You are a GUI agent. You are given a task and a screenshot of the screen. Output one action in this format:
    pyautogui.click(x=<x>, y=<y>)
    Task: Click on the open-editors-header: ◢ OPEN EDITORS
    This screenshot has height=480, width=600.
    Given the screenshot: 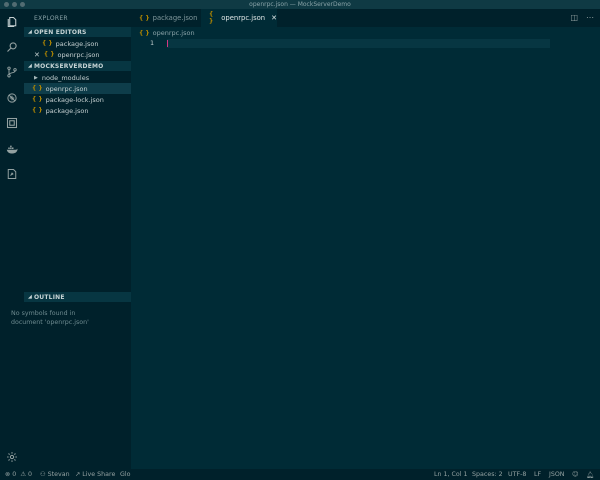 What is the action you would take?
    pyautogui.click(x=77, y=32)
    